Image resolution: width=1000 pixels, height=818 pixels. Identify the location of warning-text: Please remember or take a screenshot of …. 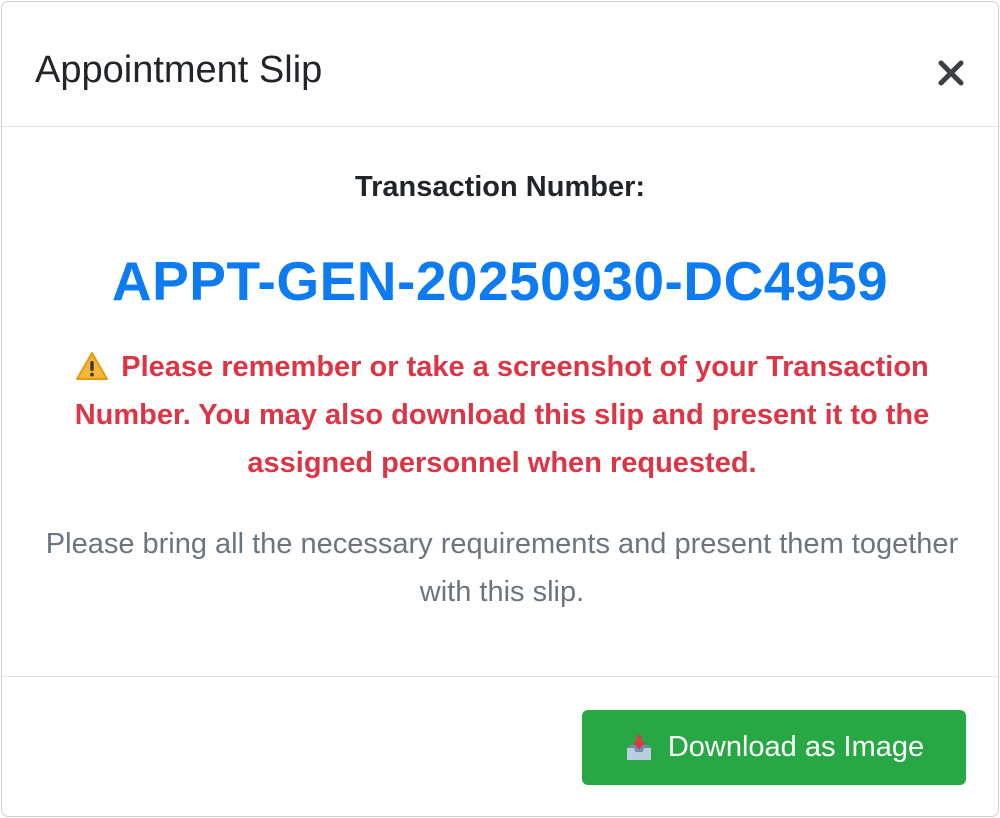
(502, 415).